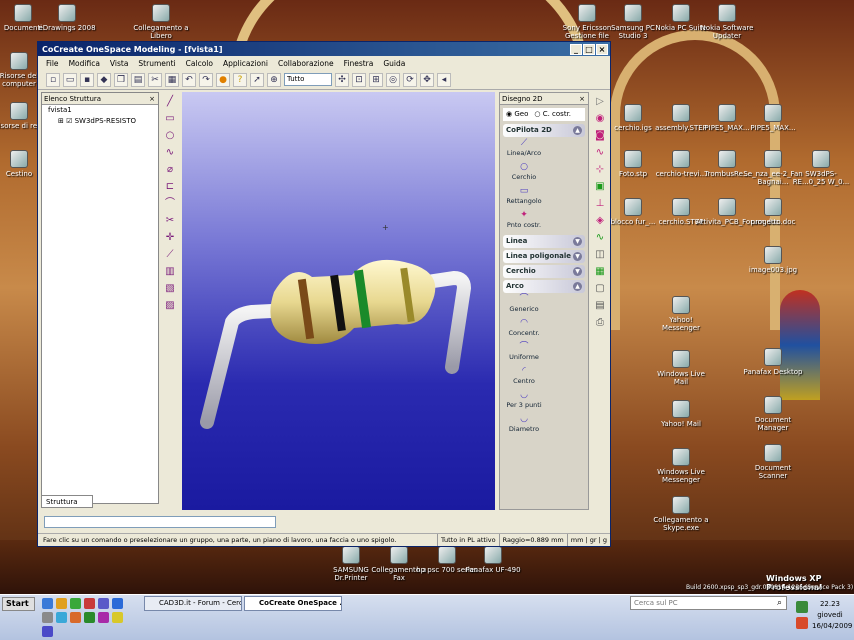  Describe the element at coordinates (170, 102) in the screenshot. I see `tool-line-icon: ╱` at that location.